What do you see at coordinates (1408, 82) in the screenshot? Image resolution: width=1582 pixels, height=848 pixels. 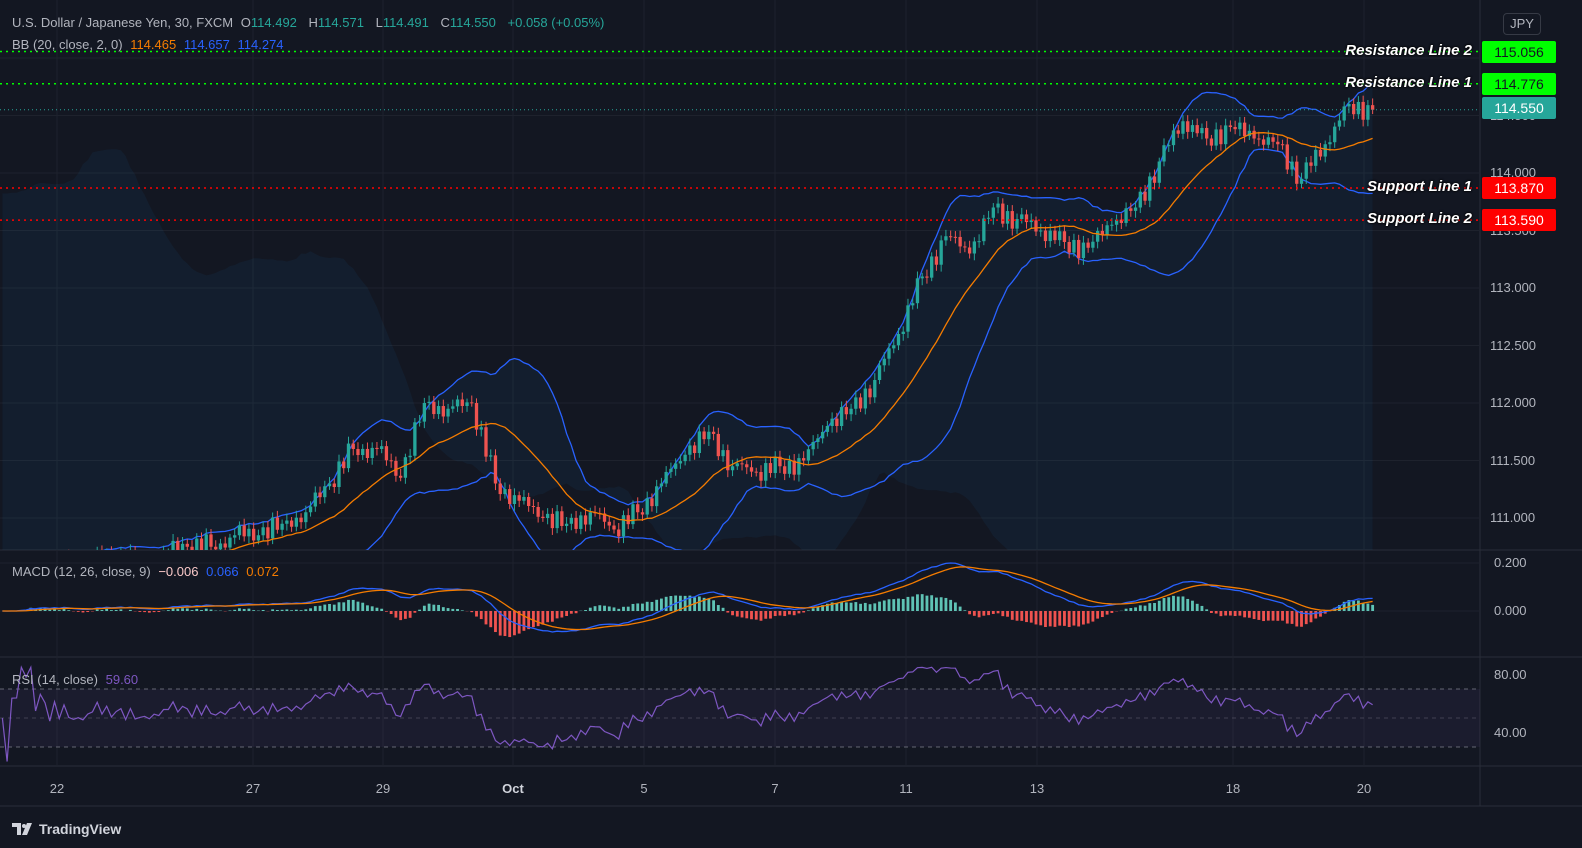 I see `level-label: Resistance Line 1` at bounding box center [1408, 82].